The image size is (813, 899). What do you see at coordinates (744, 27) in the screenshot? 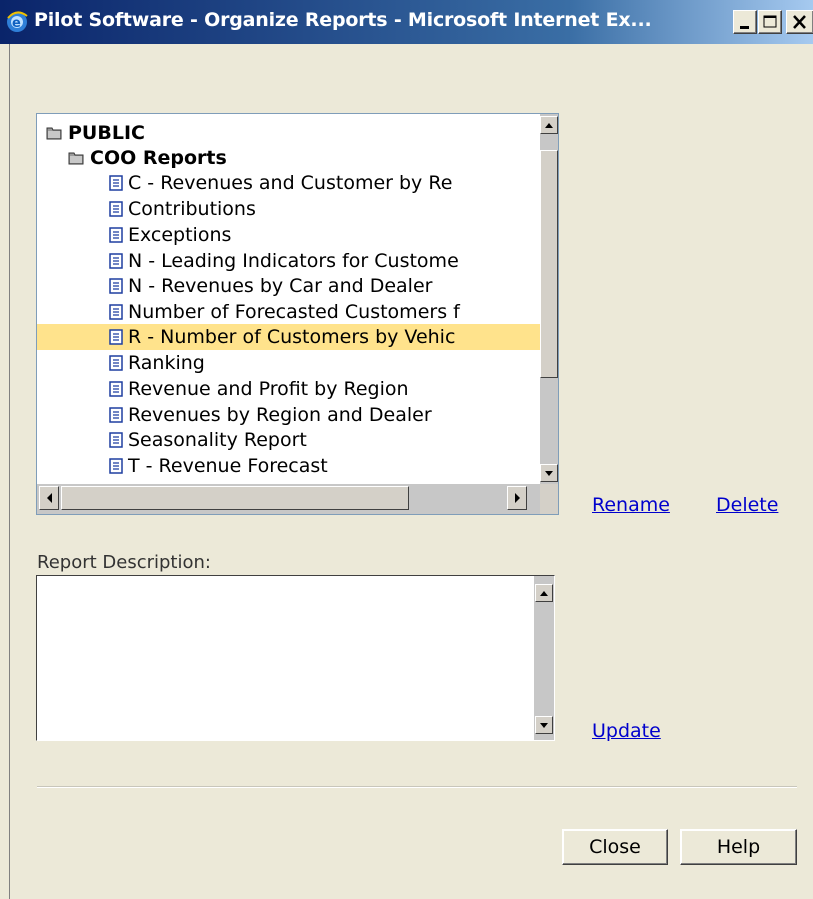
I see `minimize-icon` at bounding box center [744, 27].